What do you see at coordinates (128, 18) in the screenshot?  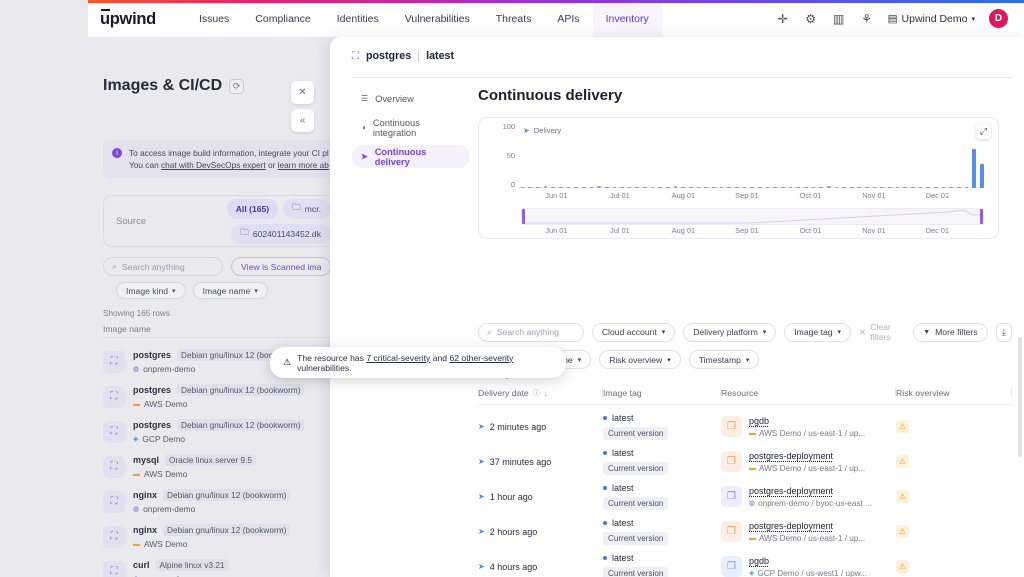 I see `upwind-logo: upwind` at bounding box center [128, 18].